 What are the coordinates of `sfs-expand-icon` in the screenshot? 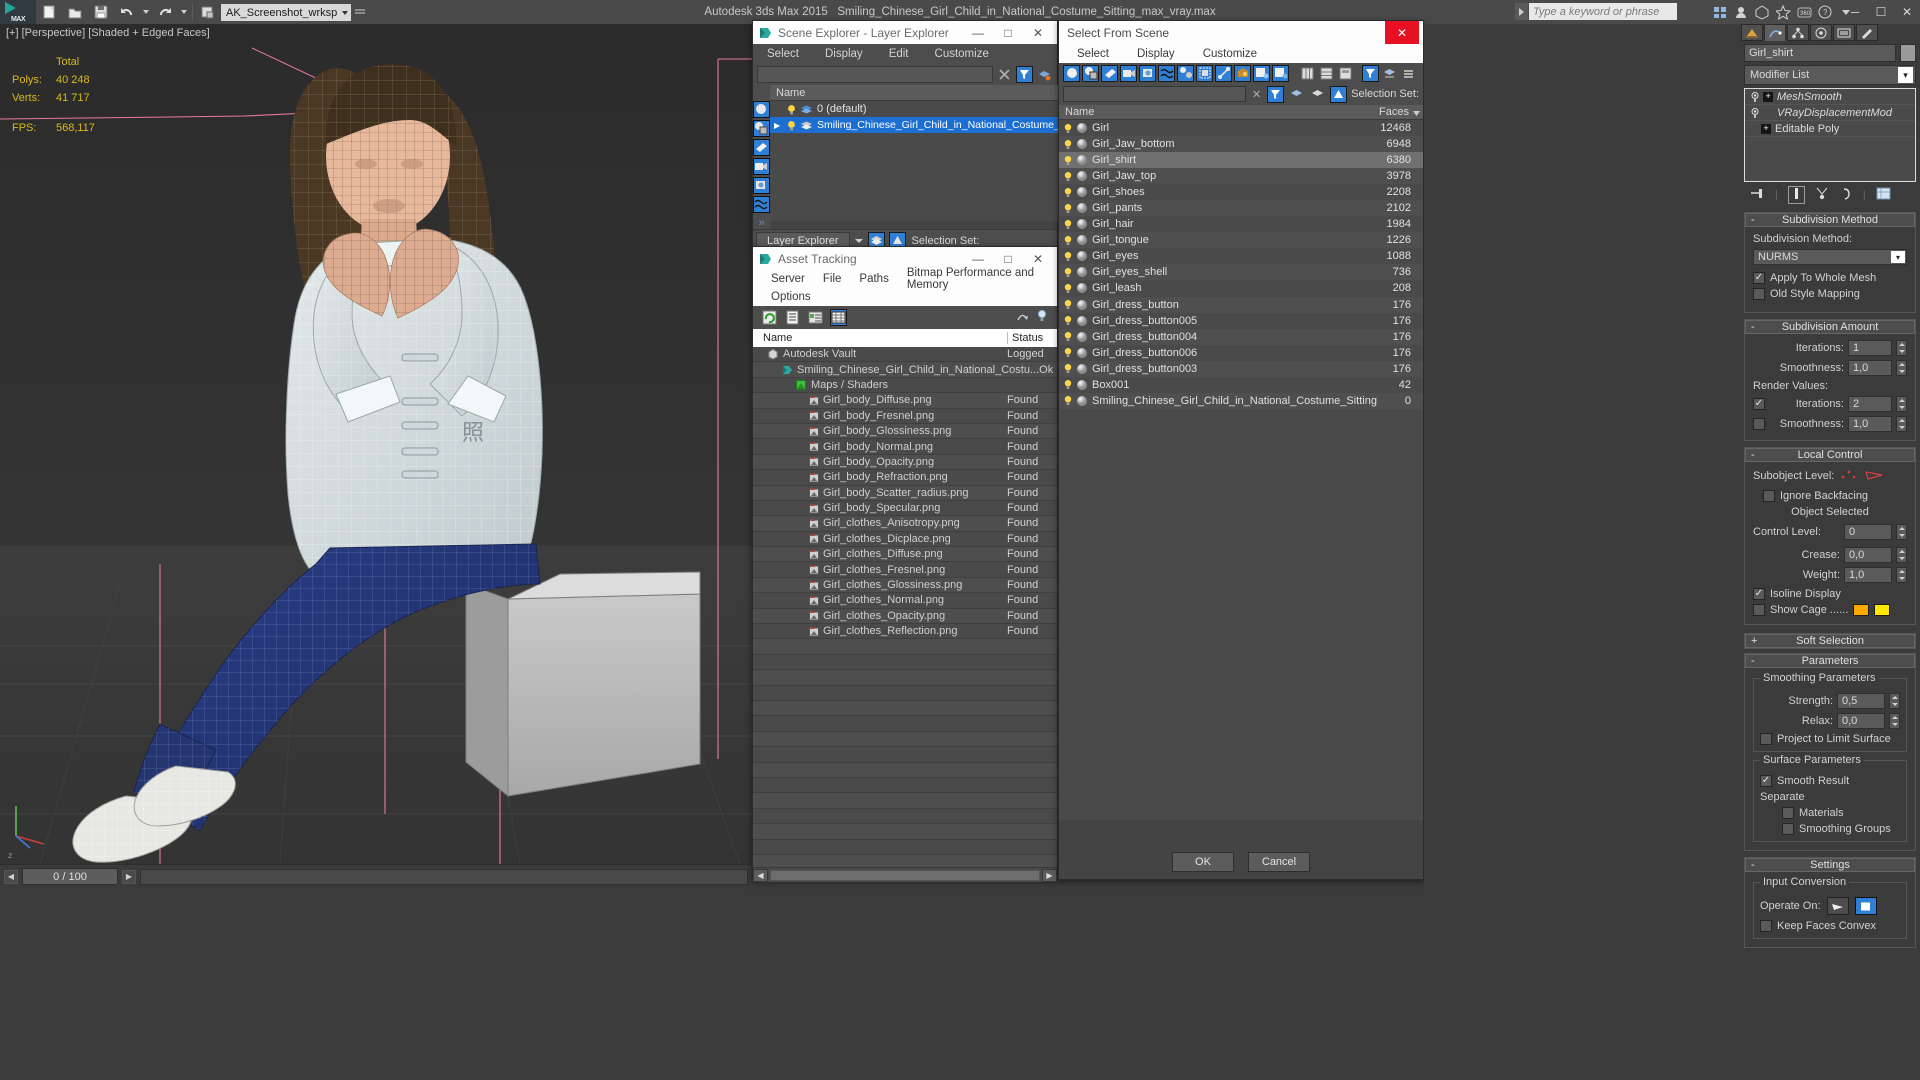 It's located at (1408, 73).